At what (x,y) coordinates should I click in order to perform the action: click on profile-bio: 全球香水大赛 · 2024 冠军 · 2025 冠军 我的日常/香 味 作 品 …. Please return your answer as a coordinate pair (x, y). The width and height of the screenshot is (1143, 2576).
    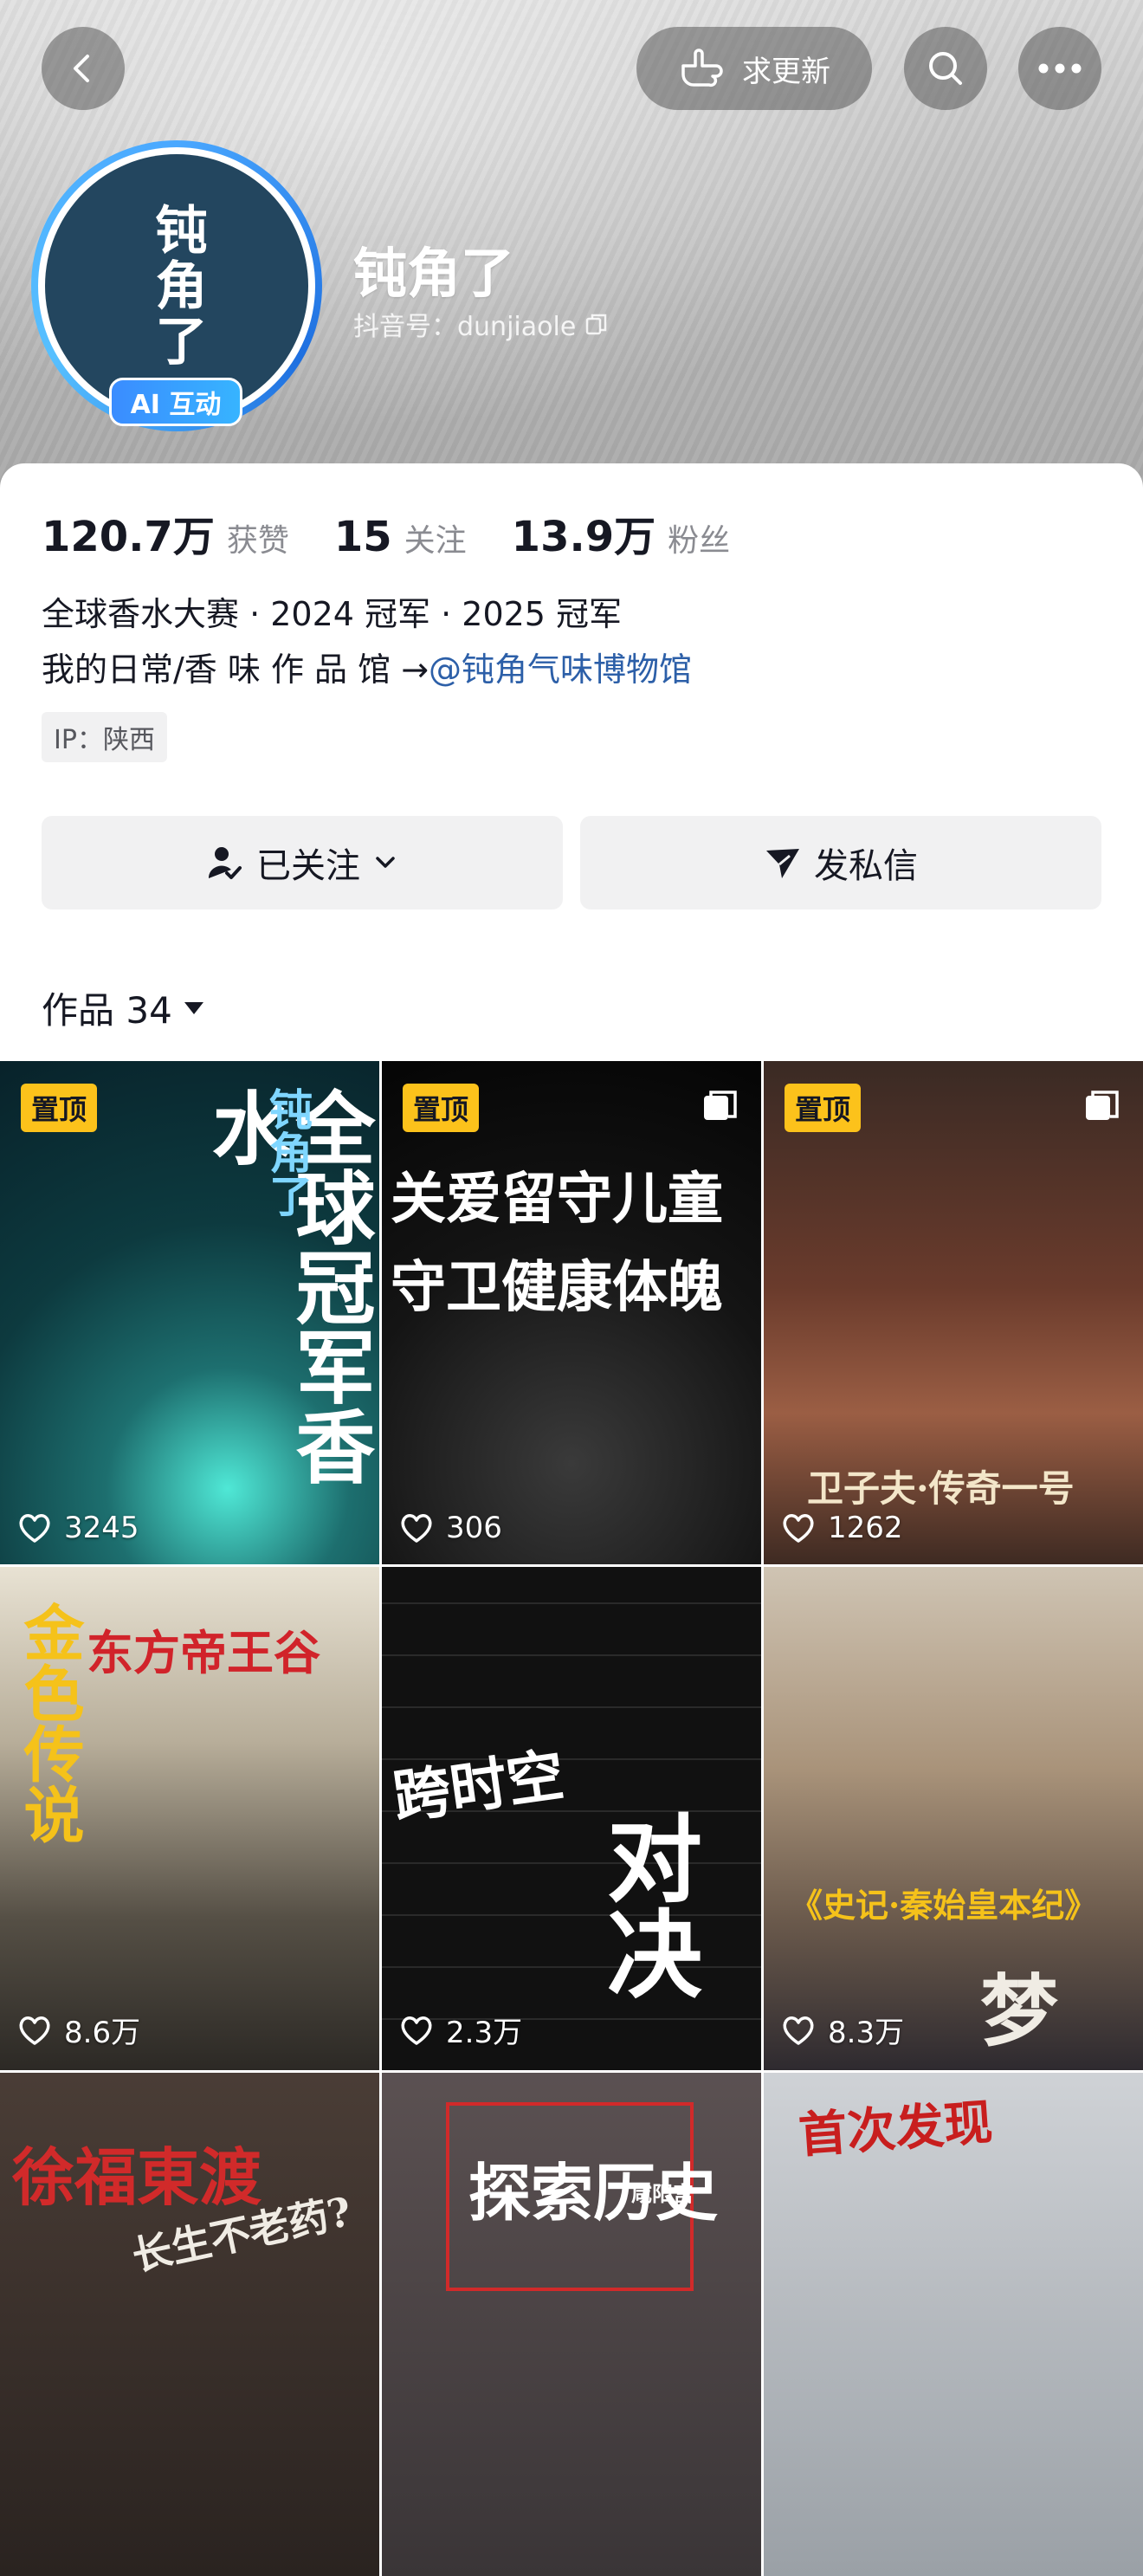
    Looking at the image, I should click on (367, 641).